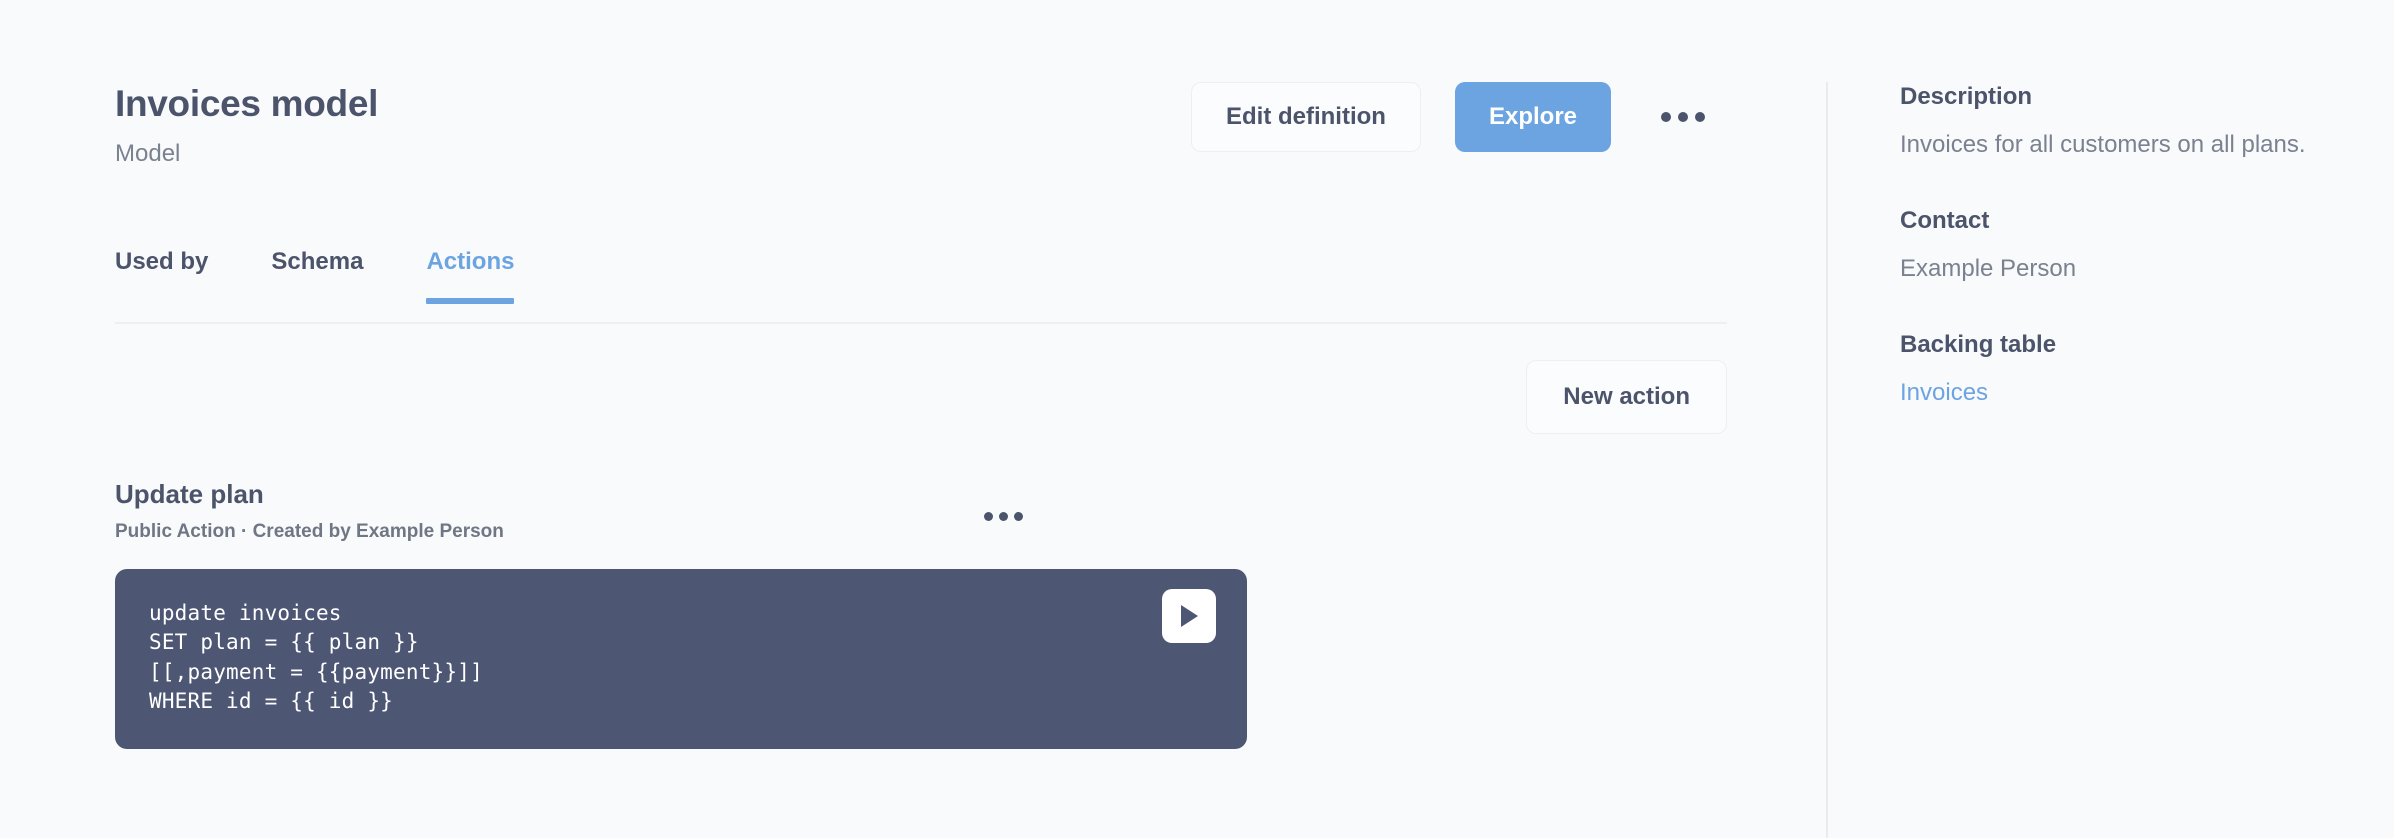  I want to click on tab-actions: Actions, so click(470, 276).